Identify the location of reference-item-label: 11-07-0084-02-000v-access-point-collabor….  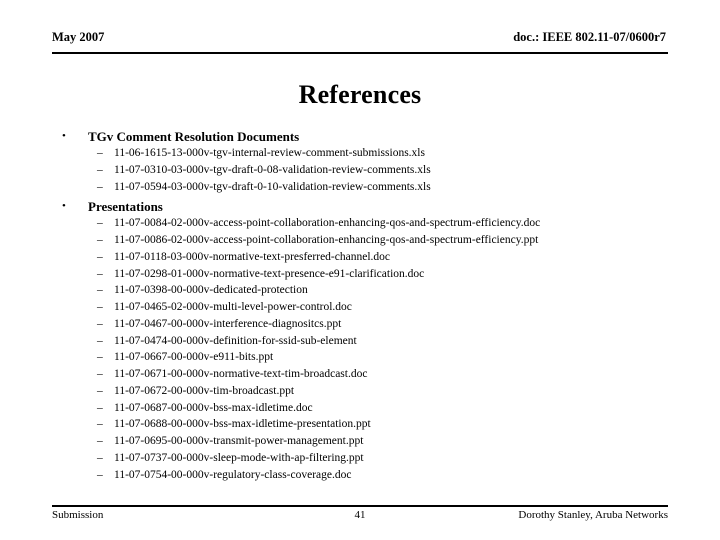
(327, 223).